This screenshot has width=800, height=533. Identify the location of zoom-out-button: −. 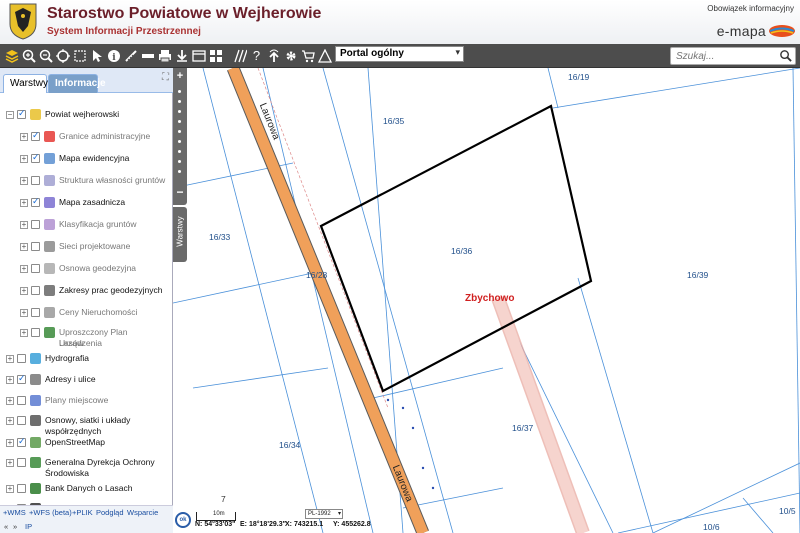
(180, 192).